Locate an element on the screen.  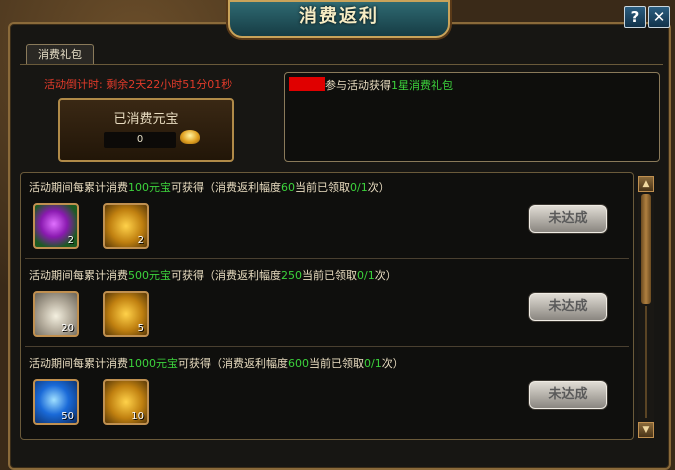
tab-consume-gift: 消费礼包 is located at coordinates (60, 54).